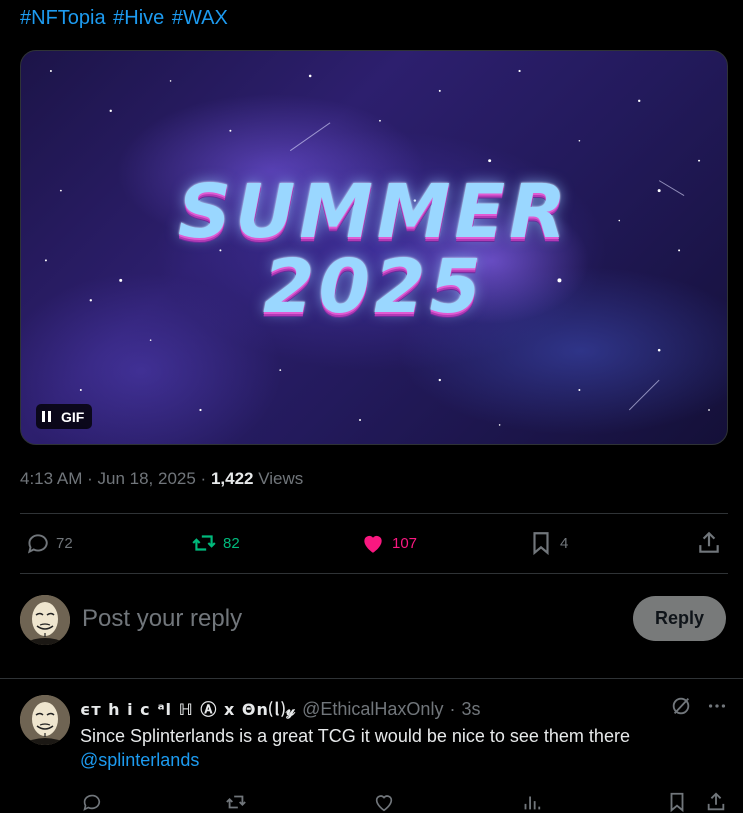  Describe the element at coordinates (64, 543) in the screenshot. I see `reply-count: 72` at that location.